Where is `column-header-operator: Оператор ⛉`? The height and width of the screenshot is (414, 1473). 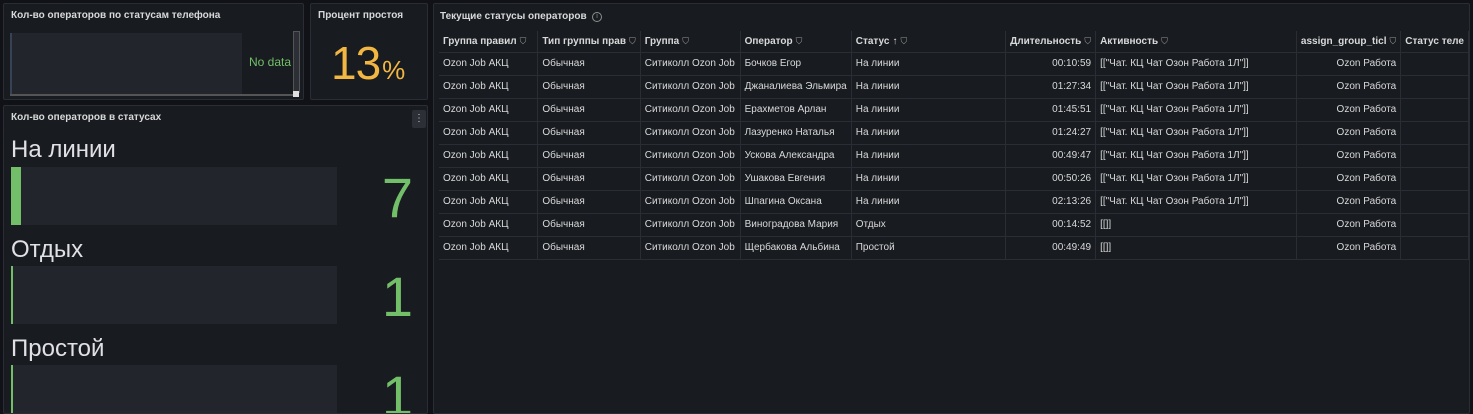
column-header-operator: Оператор ⛉ is located at coordinates (796, 42).